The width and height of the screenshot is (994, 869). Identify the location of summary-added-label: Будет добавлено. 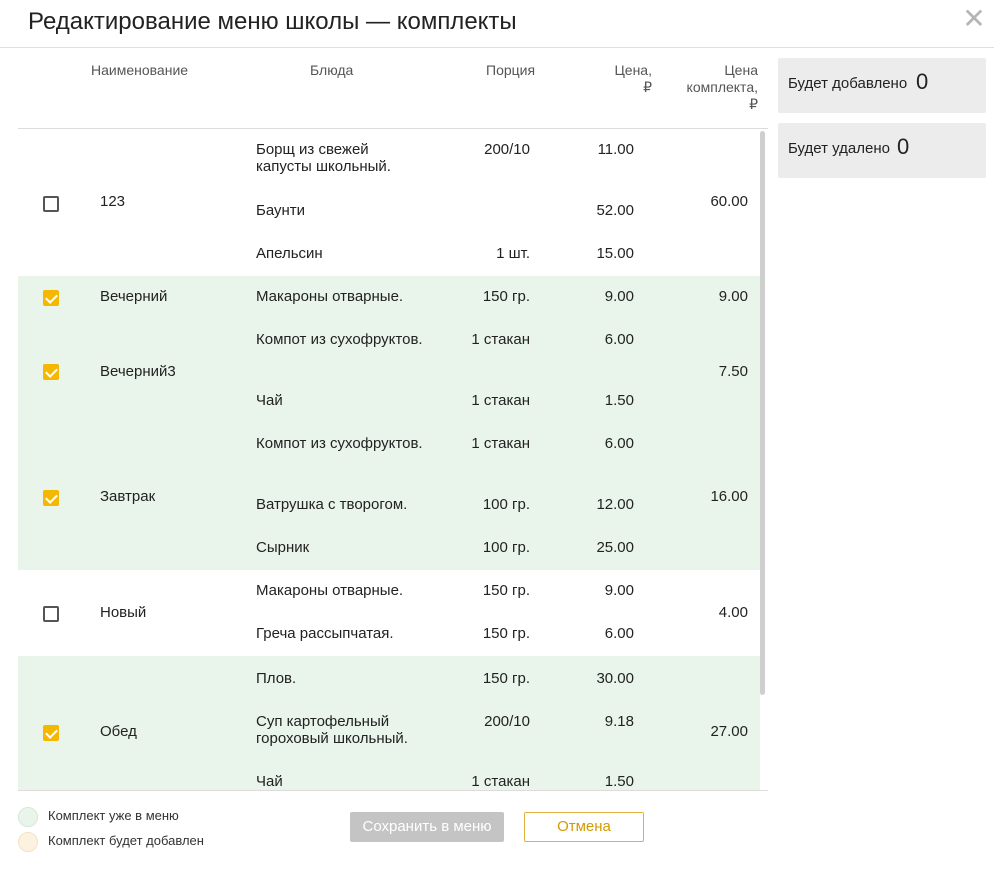
(848, 83).